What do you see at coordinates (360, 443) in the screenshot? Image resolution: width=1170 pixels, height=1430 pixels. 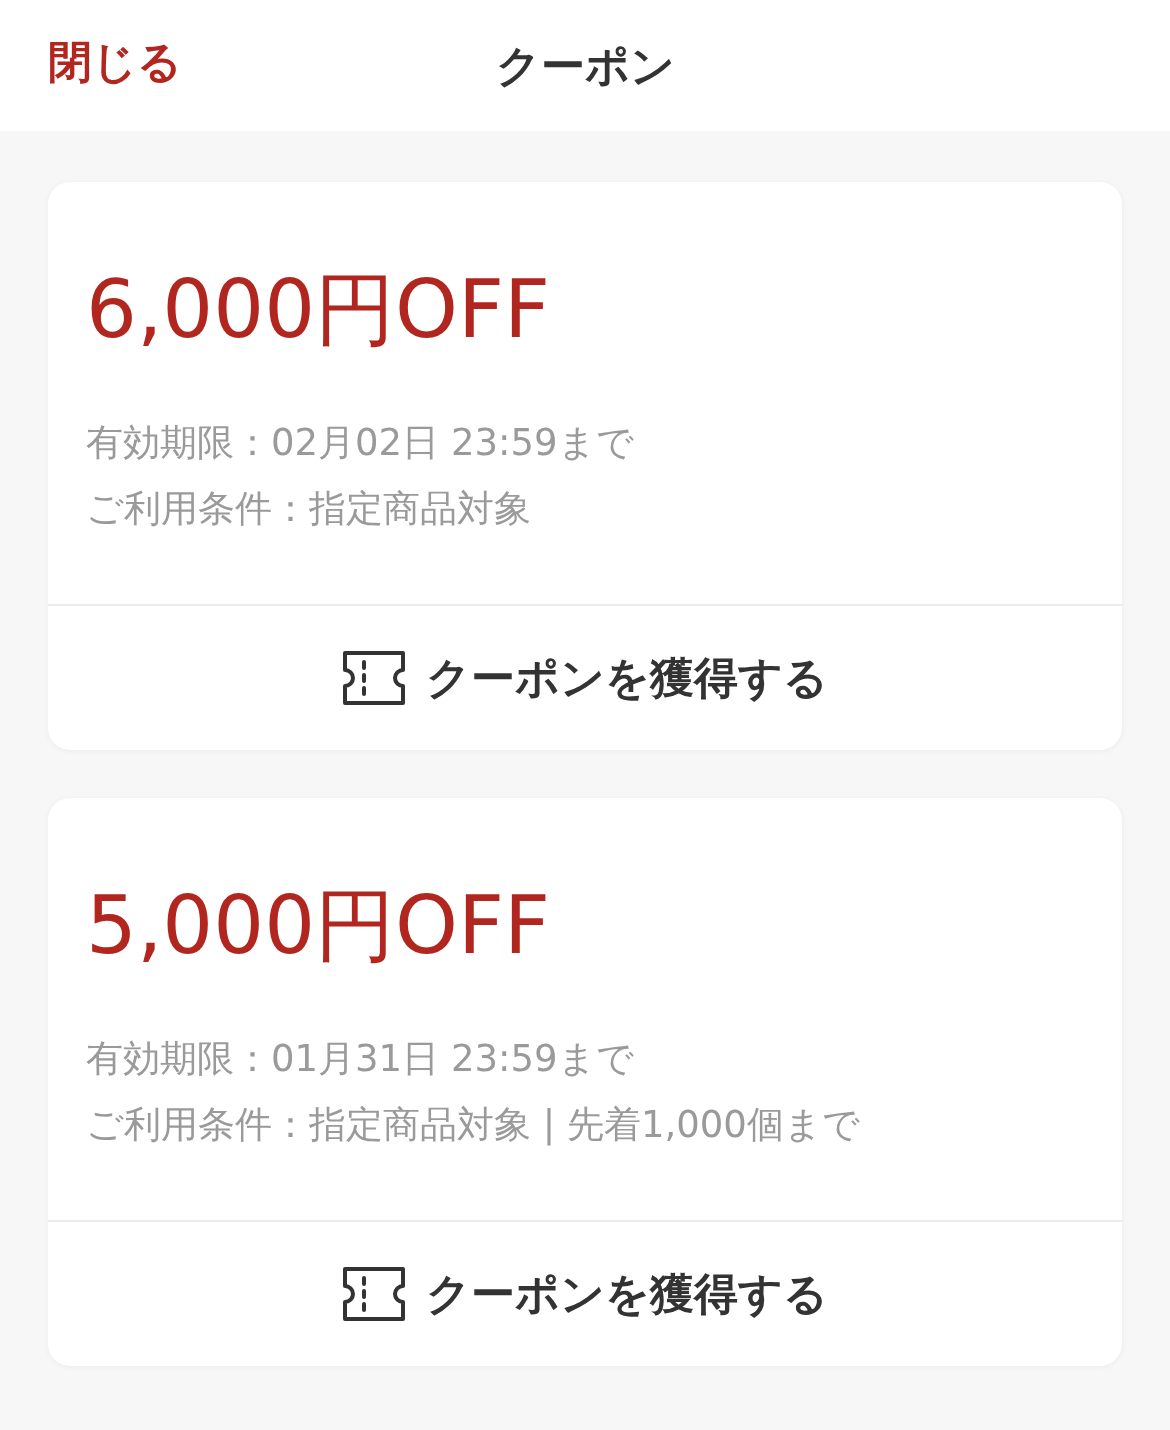 I see `expiry-text: 有効期限：02月02日 23:59まで` at bounding box center [360, 443].